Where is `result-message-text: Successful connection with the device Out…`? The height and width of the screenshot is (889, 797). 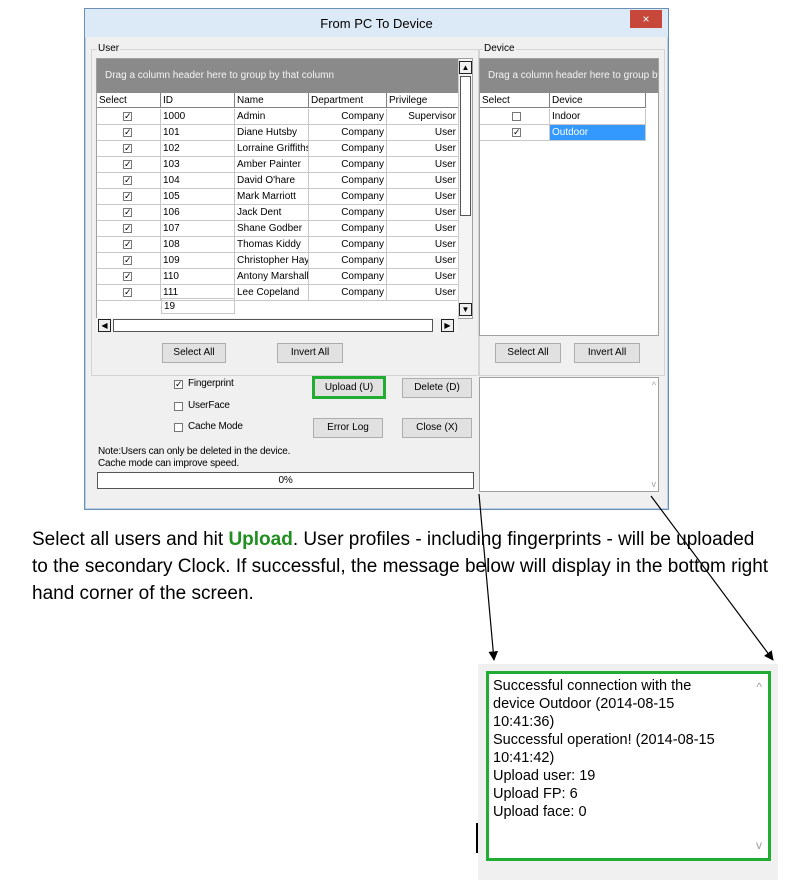 result-message-text: Successful connection with the device Out… is located at coordinates (618, 749).